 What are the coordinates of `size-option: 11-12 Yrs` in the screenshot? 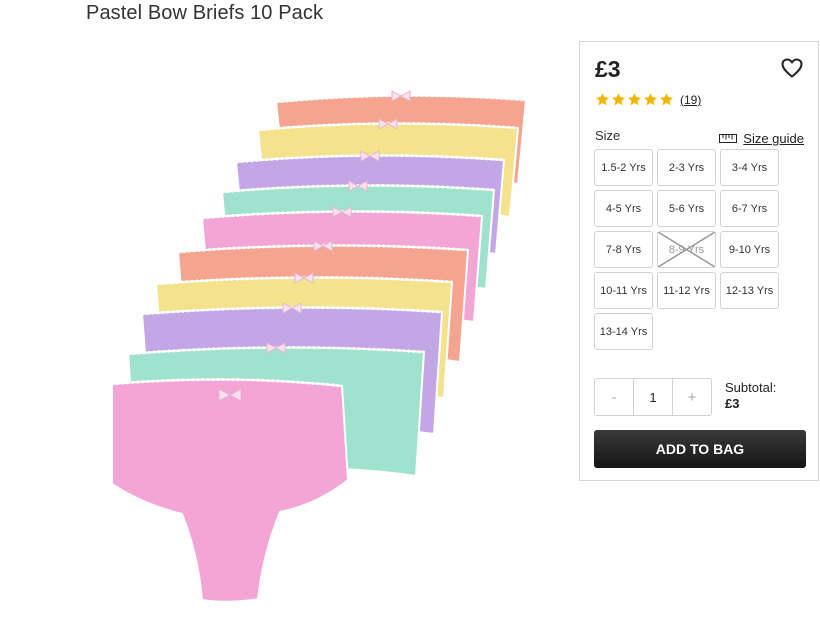 It's located at (686, 290).